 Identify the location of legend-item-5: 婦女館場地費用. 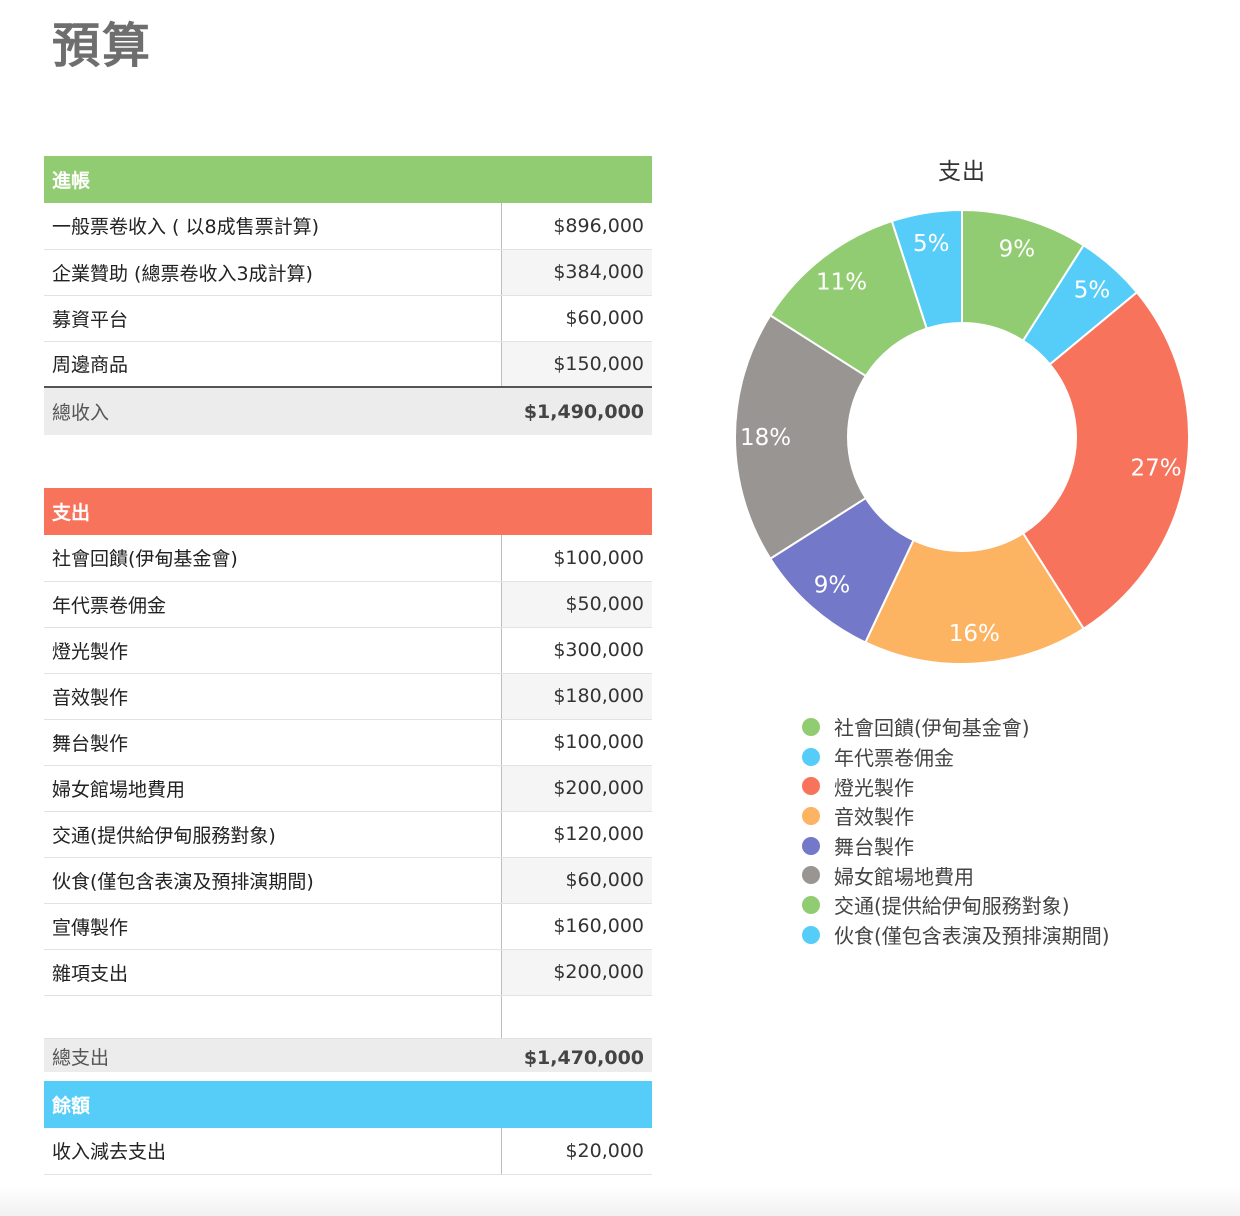
(956, 875).